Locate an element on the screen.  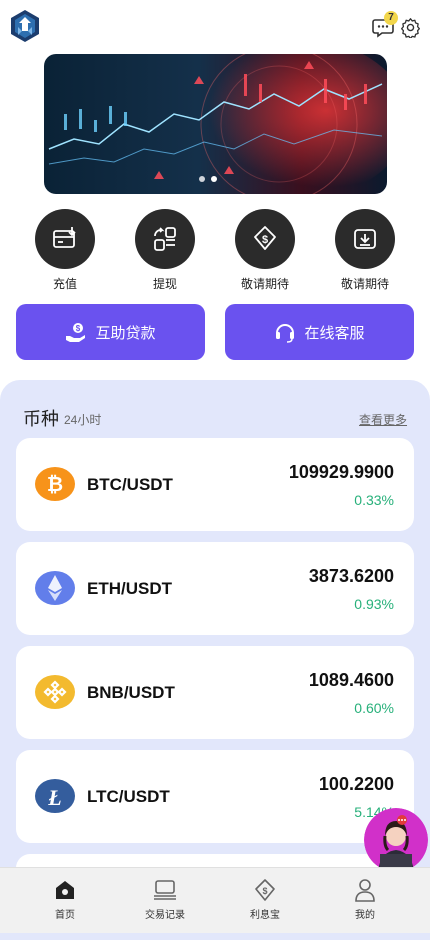
btc-icon: ₿ is located at coordinates (55, 484).